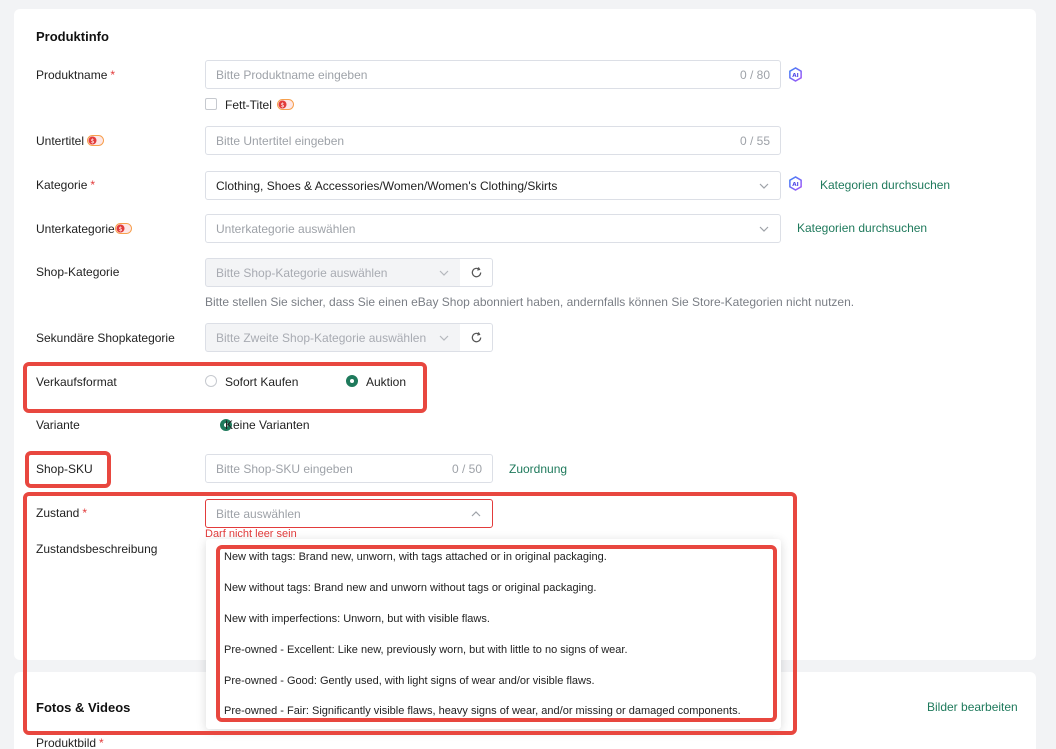 Image resolution: width=1056 pixels, height=749 pixels. What do you see at coordinates (225, 387) in the screenshot?
I see `highlight-box-sales-format` at bounding box center [225, 387].